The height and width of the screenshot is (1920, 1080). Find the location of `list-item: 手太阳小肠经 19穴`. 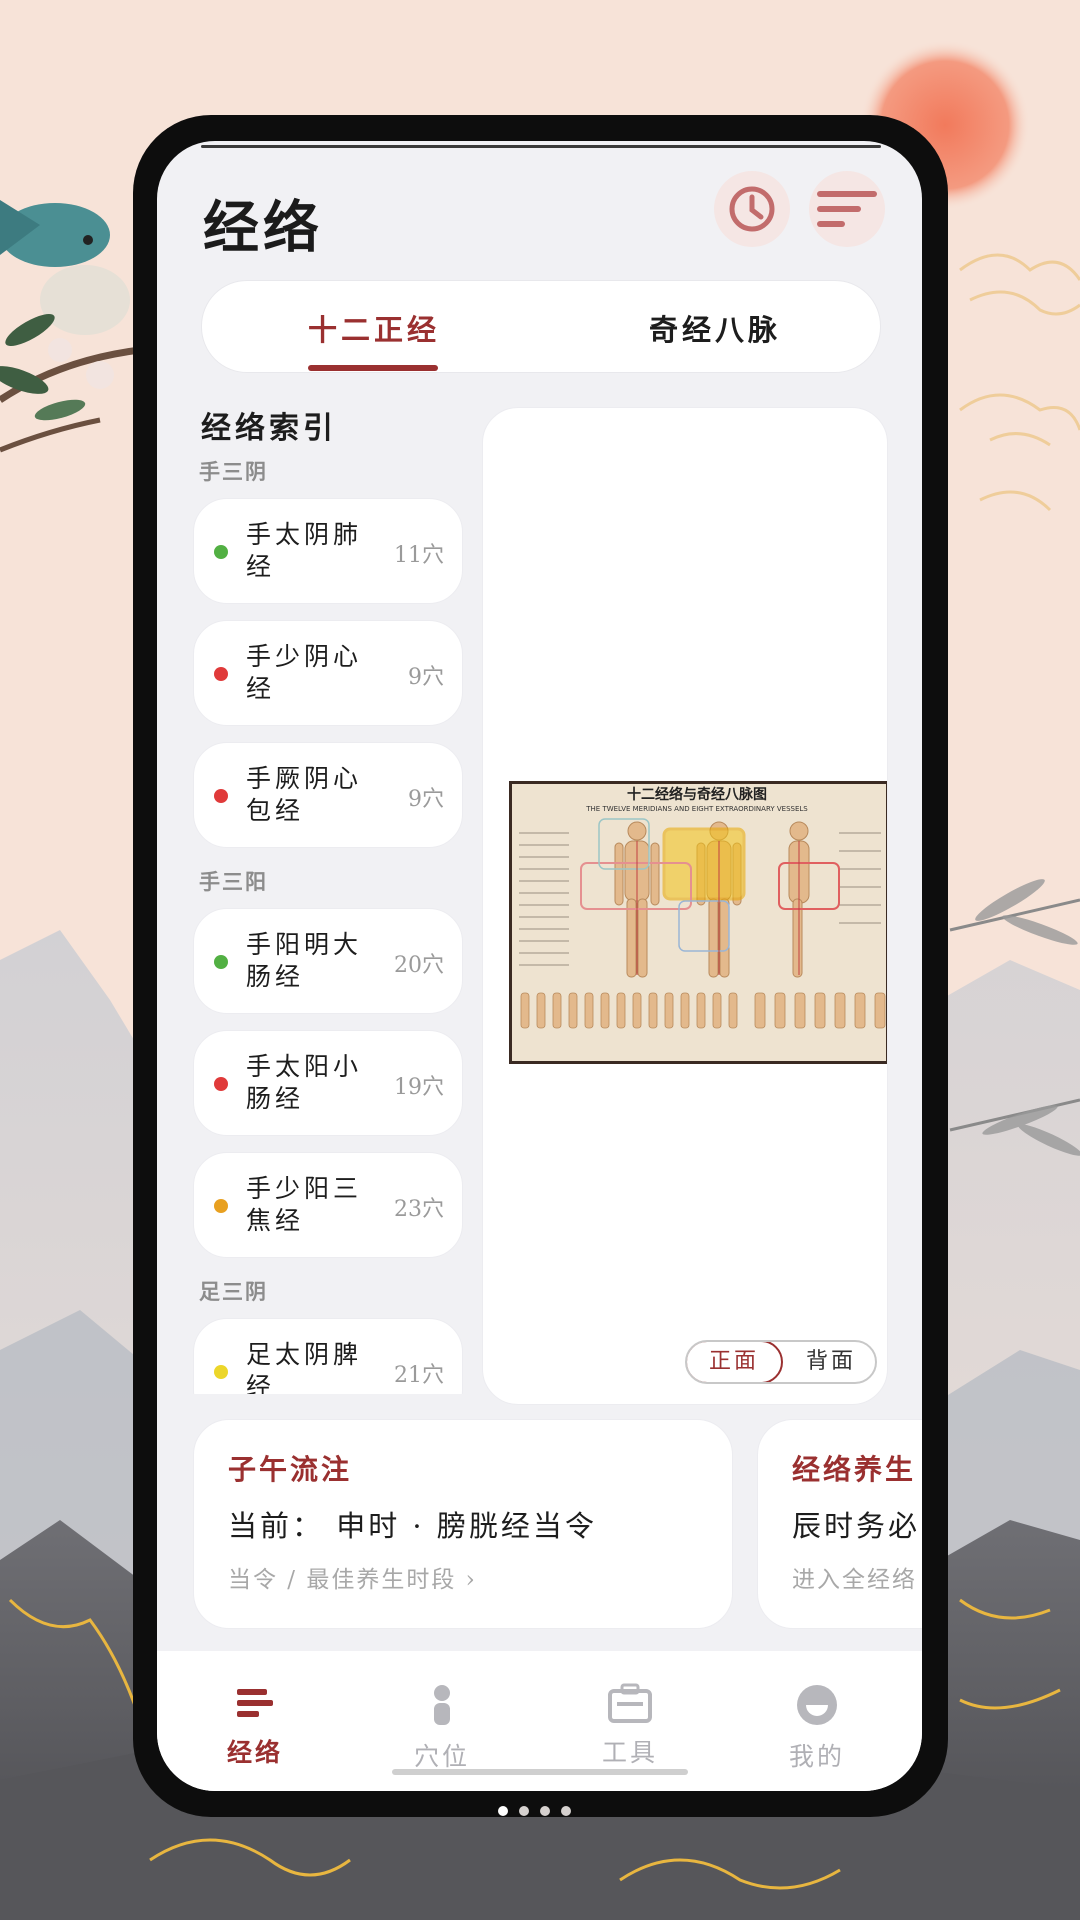

list-item: 手太阳小肠经 19穴 is located at coordinates (328, 1083).